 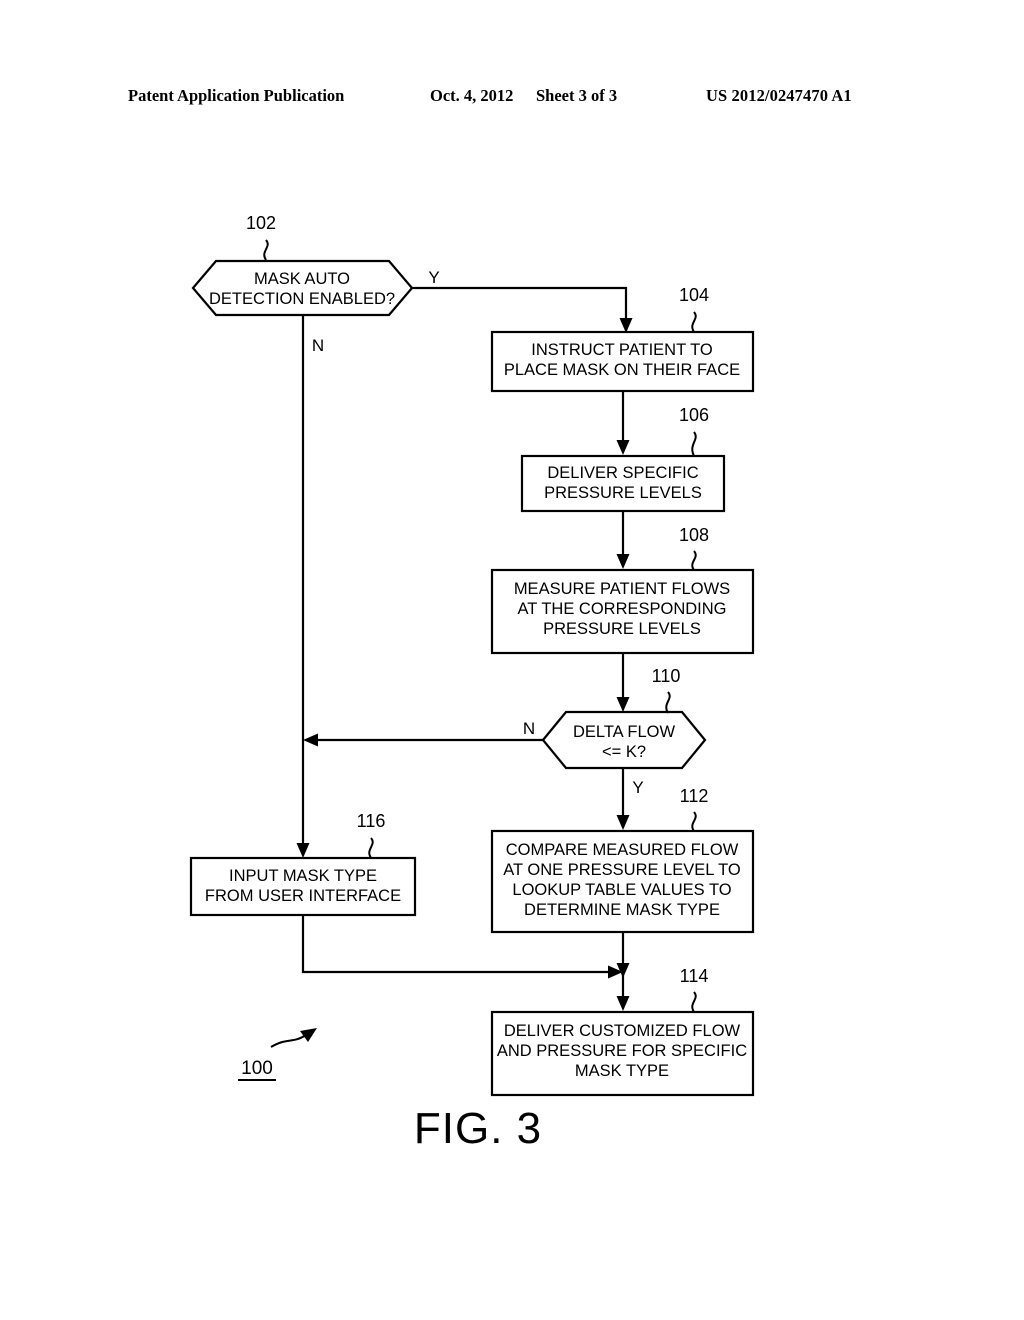 I want to click on node-110-delta-flow-check: DELTA FLOW <= K?, so click(x=624, y=740).